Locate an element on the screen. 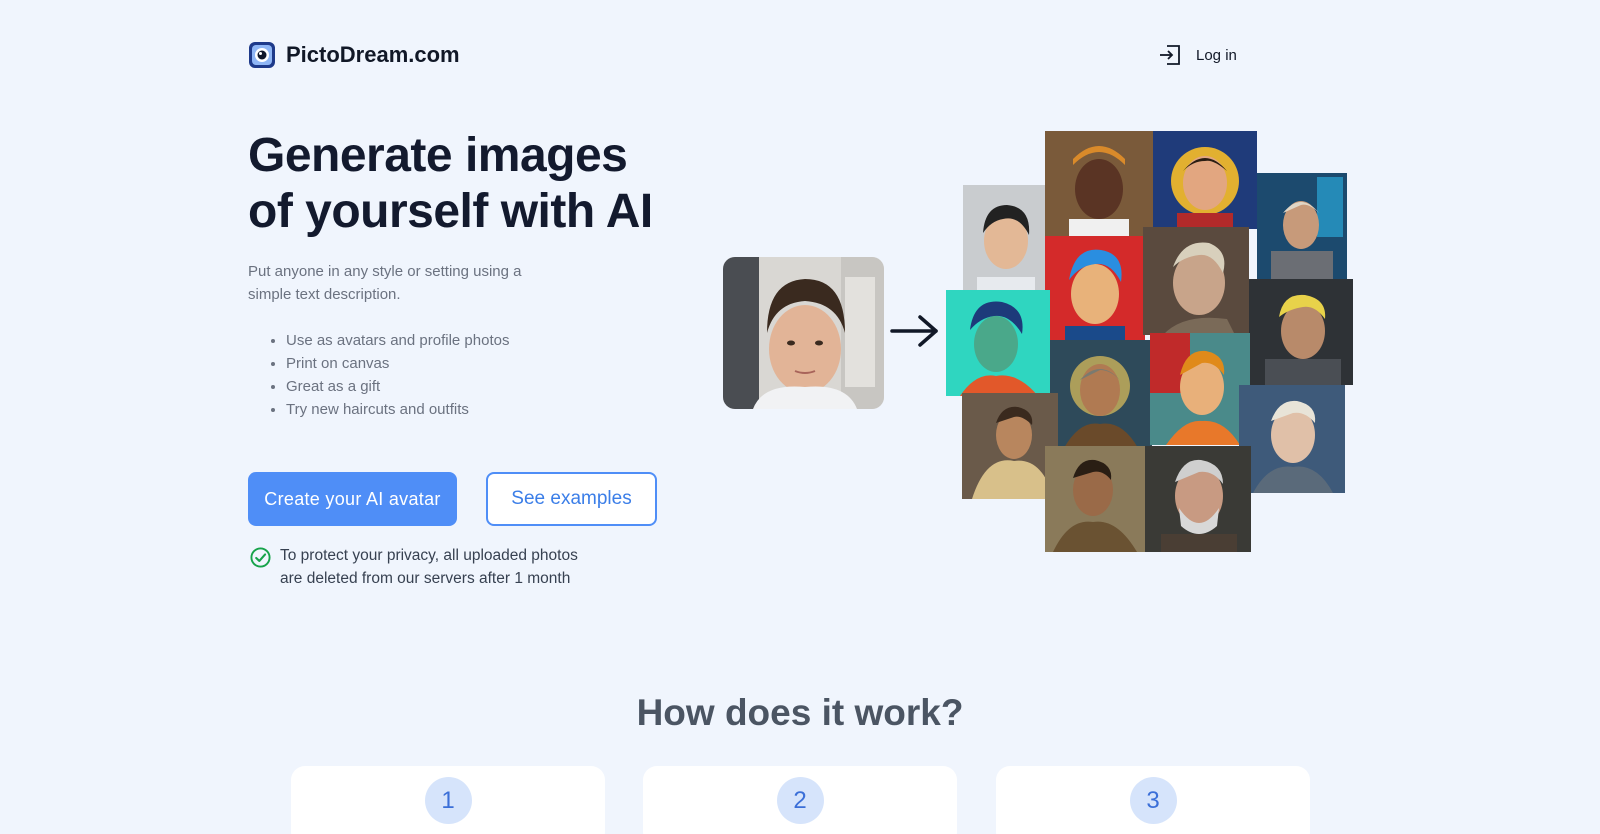 The image size is (1600, 834). camera-lens-icon is located at coordinates (262, 55).